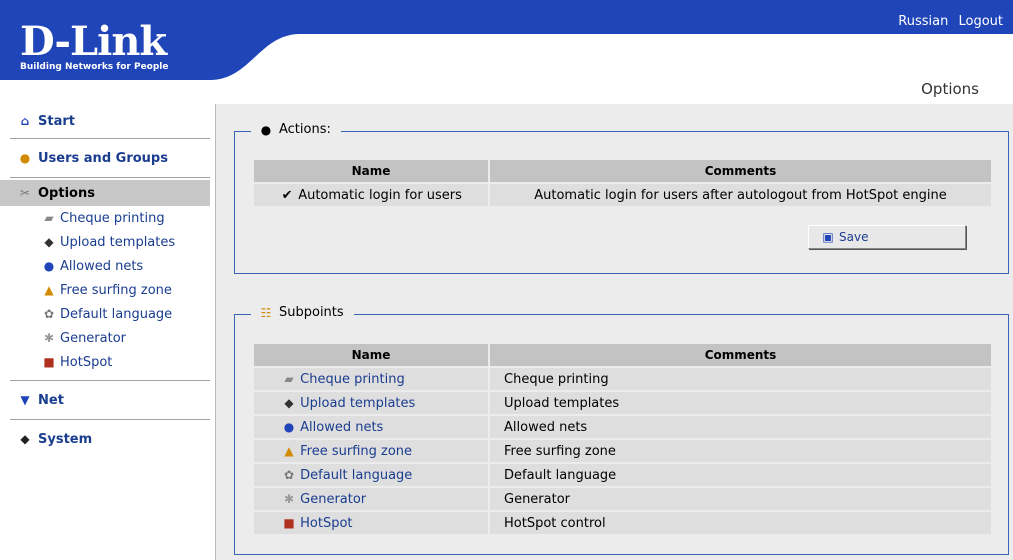 This screenshot has width=1013, height=560. What do you see at coordinates (980, 21) in the screenshot?
I see `logout-link: Logout` at bounding box center [980, 21].